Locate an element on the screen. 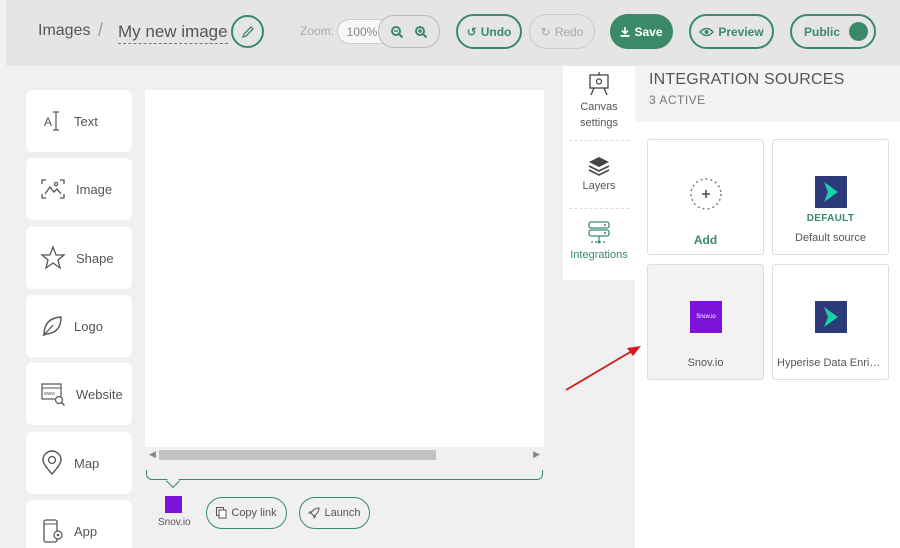 The width and height of the screenshot is (900, 548). tool-label: Shape is located at coordinates (95, 258).